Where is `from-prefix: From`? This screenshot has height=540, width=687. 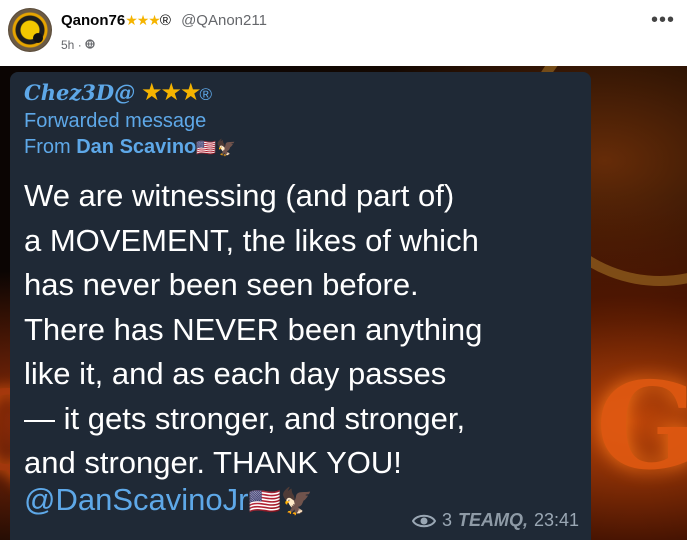 from-prefix: From is located at coordinates (47, 147).